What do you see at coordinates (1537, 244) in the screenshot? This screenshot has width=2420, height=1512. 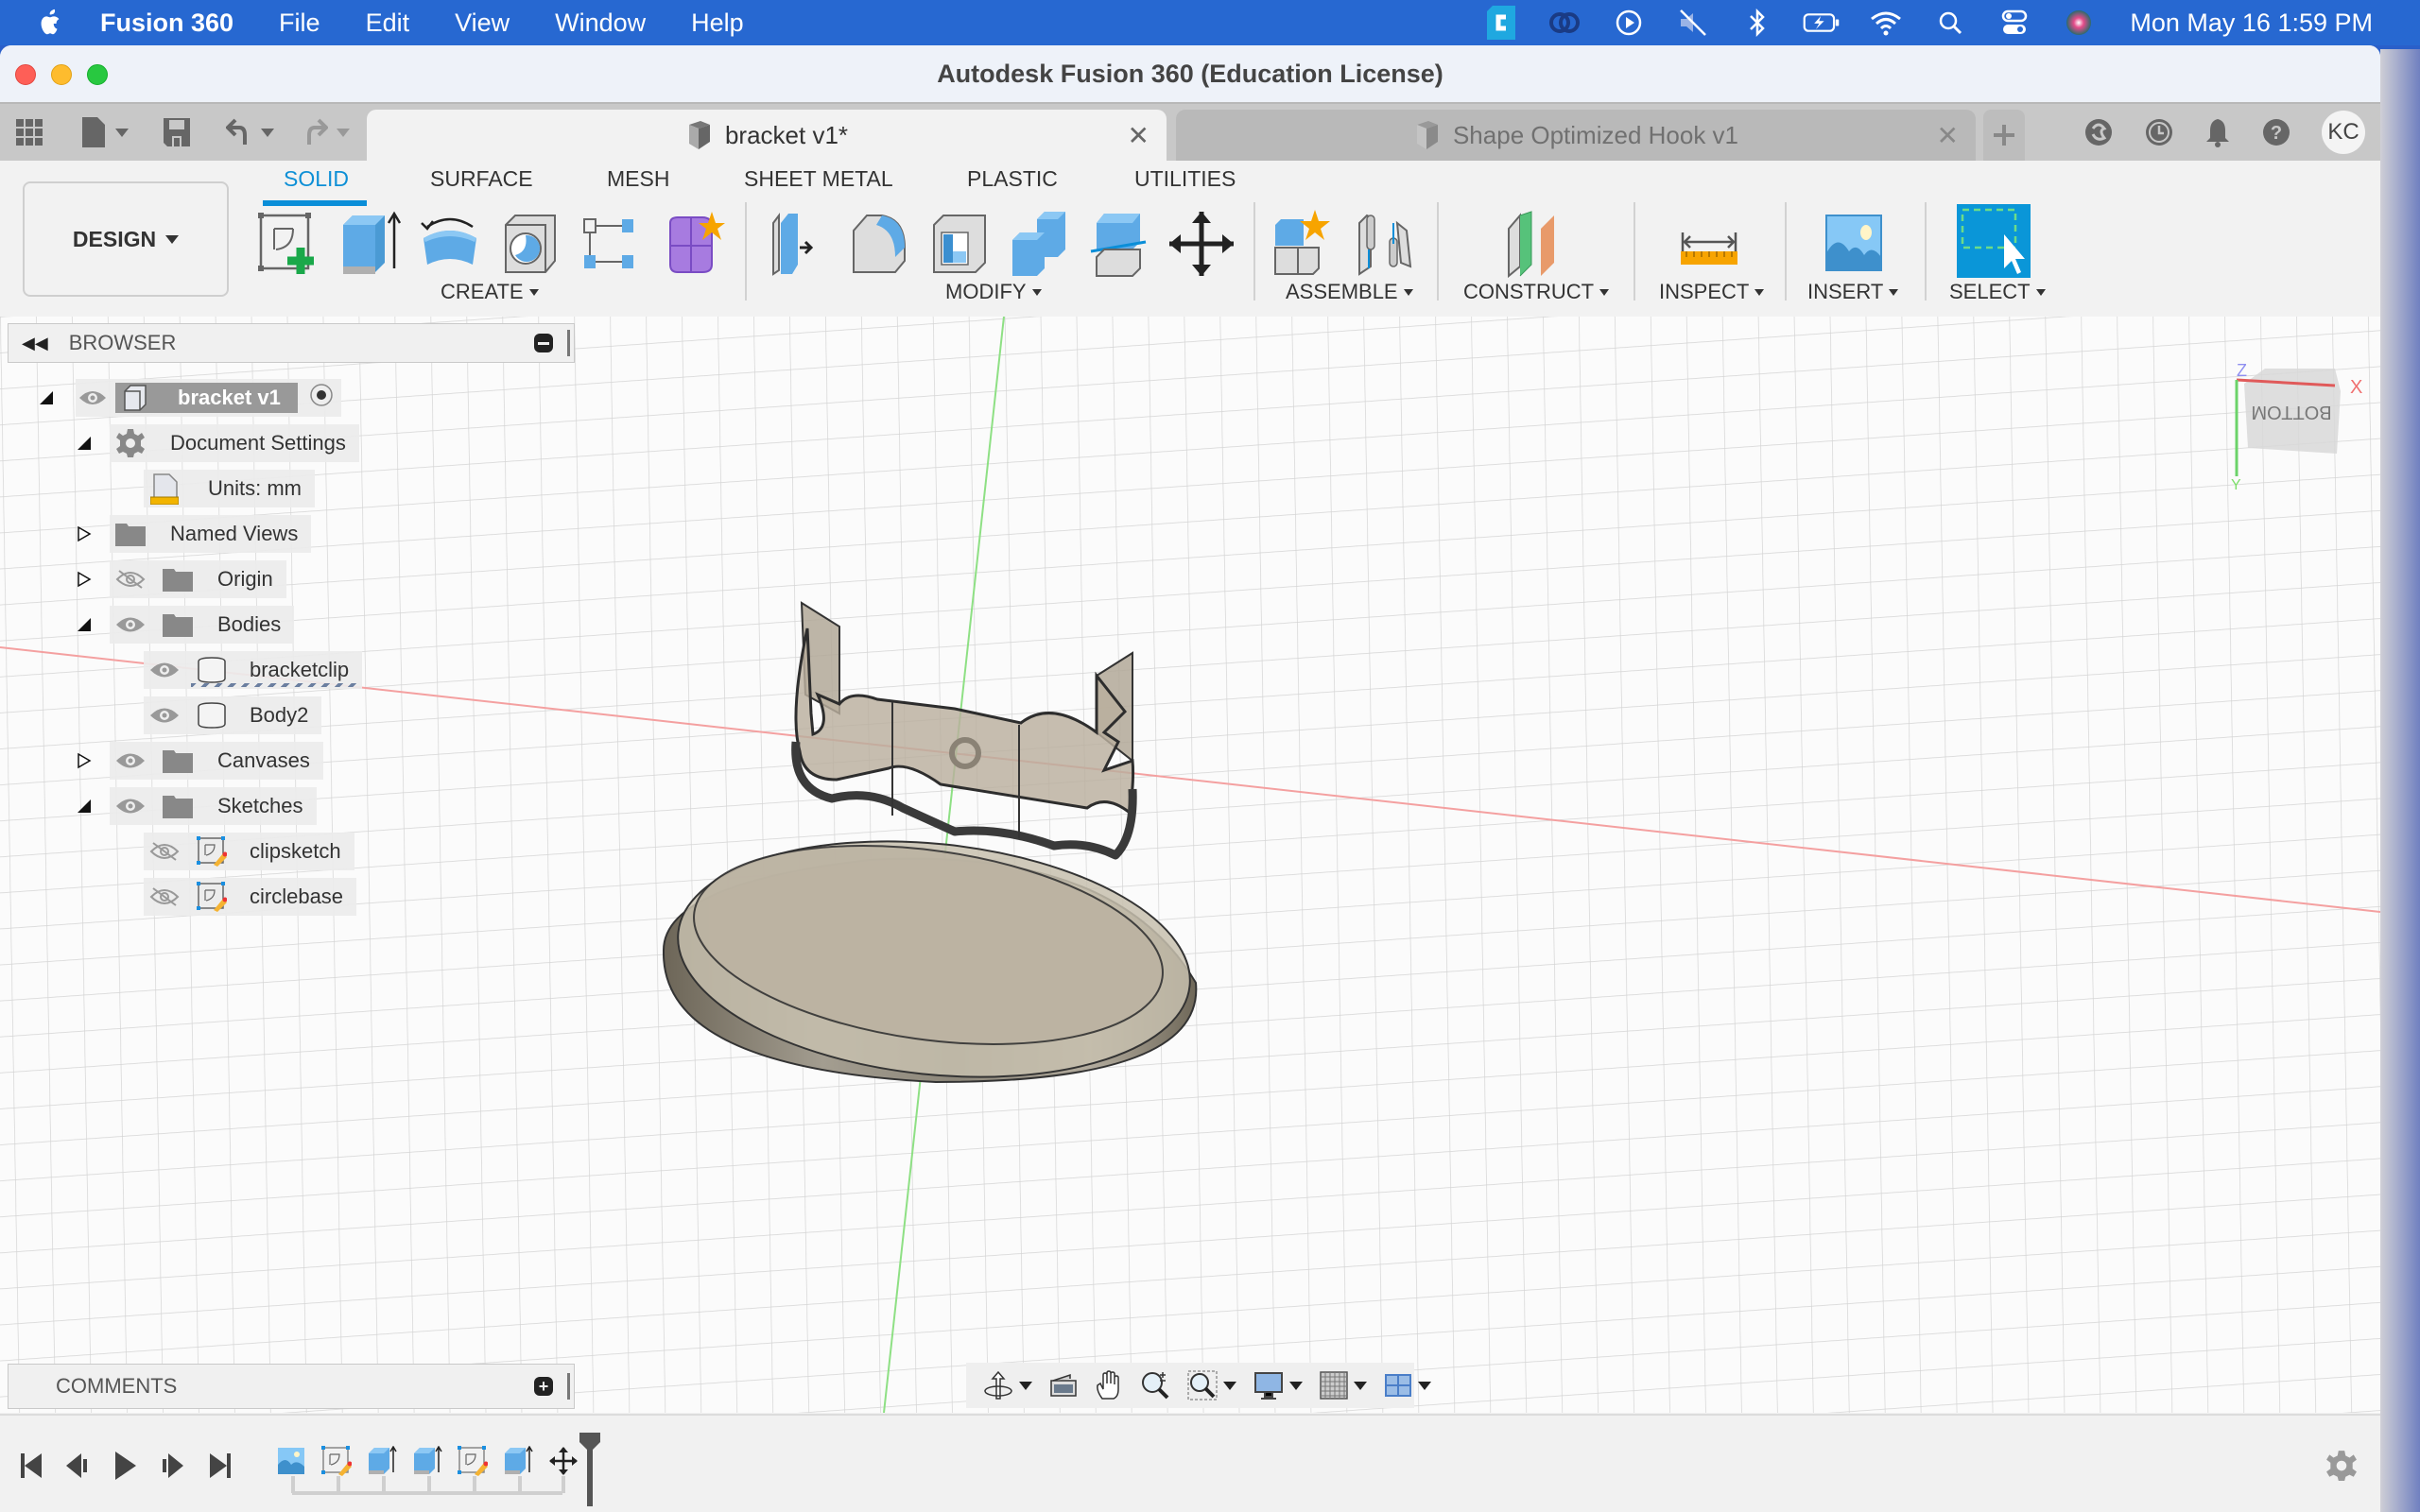 I see `offset-plane-icon` at bounding box center [1537, 244].